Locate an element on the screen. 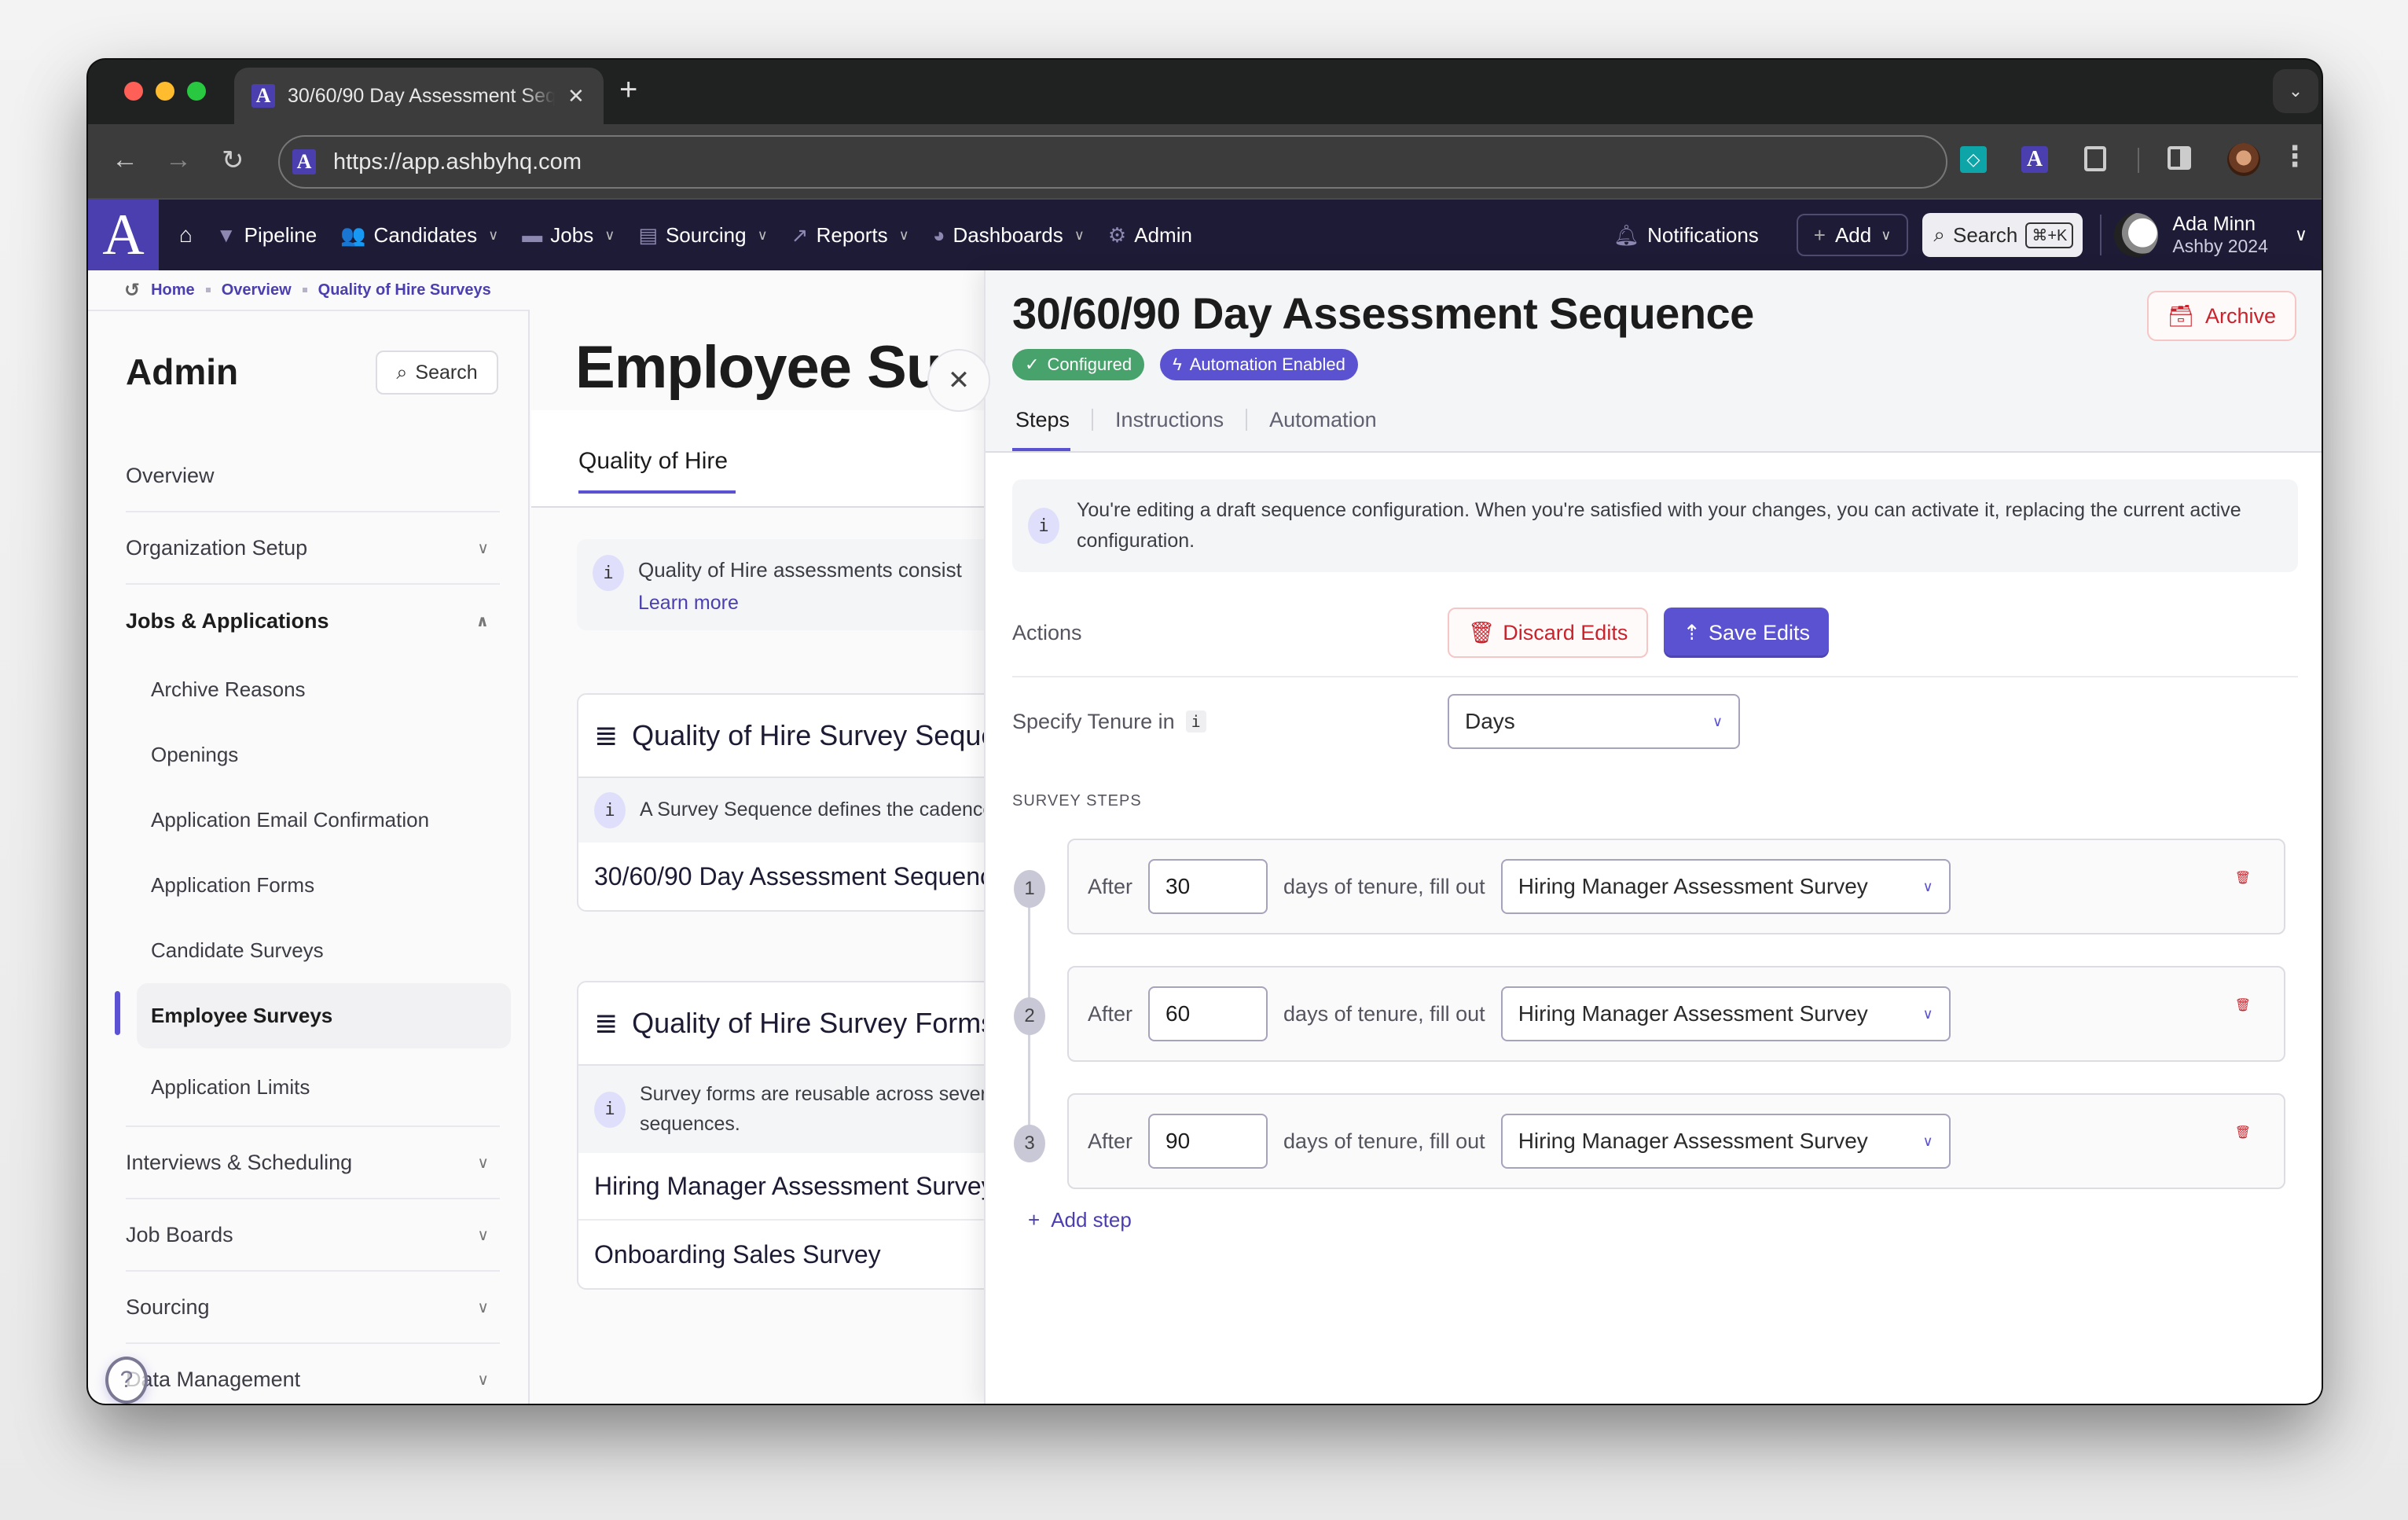 The height and width of the screenshot is (1520, 2408). nav-admin: ⚙ Admin is located at coordinates (1150, 236).